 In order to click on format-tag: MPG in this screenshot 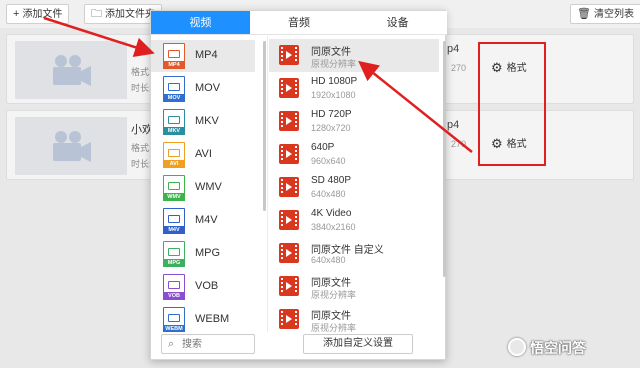, I will do `click(174, 263)`.